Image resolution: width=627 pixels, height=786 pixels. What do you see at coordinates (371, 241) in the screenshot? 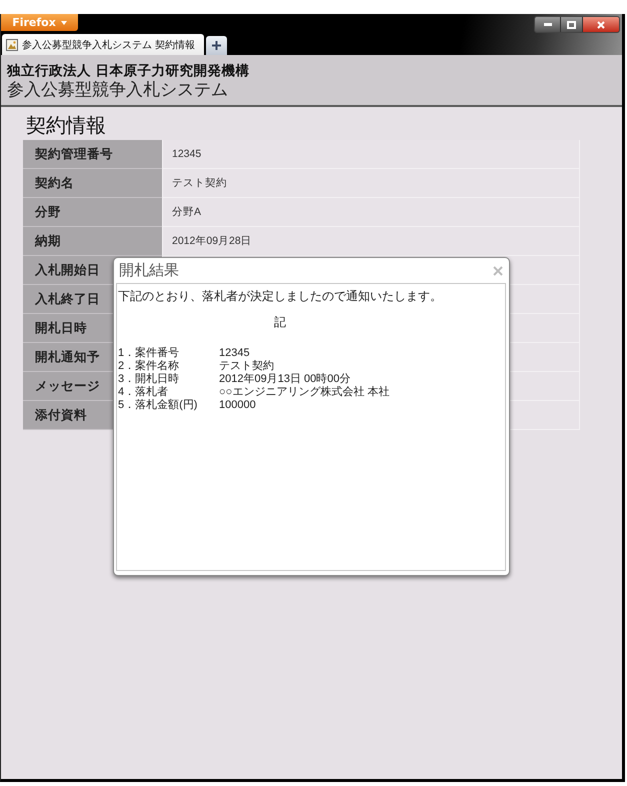
I see `value-cell: 2012年09月28日` at bounding box center [371, 241].